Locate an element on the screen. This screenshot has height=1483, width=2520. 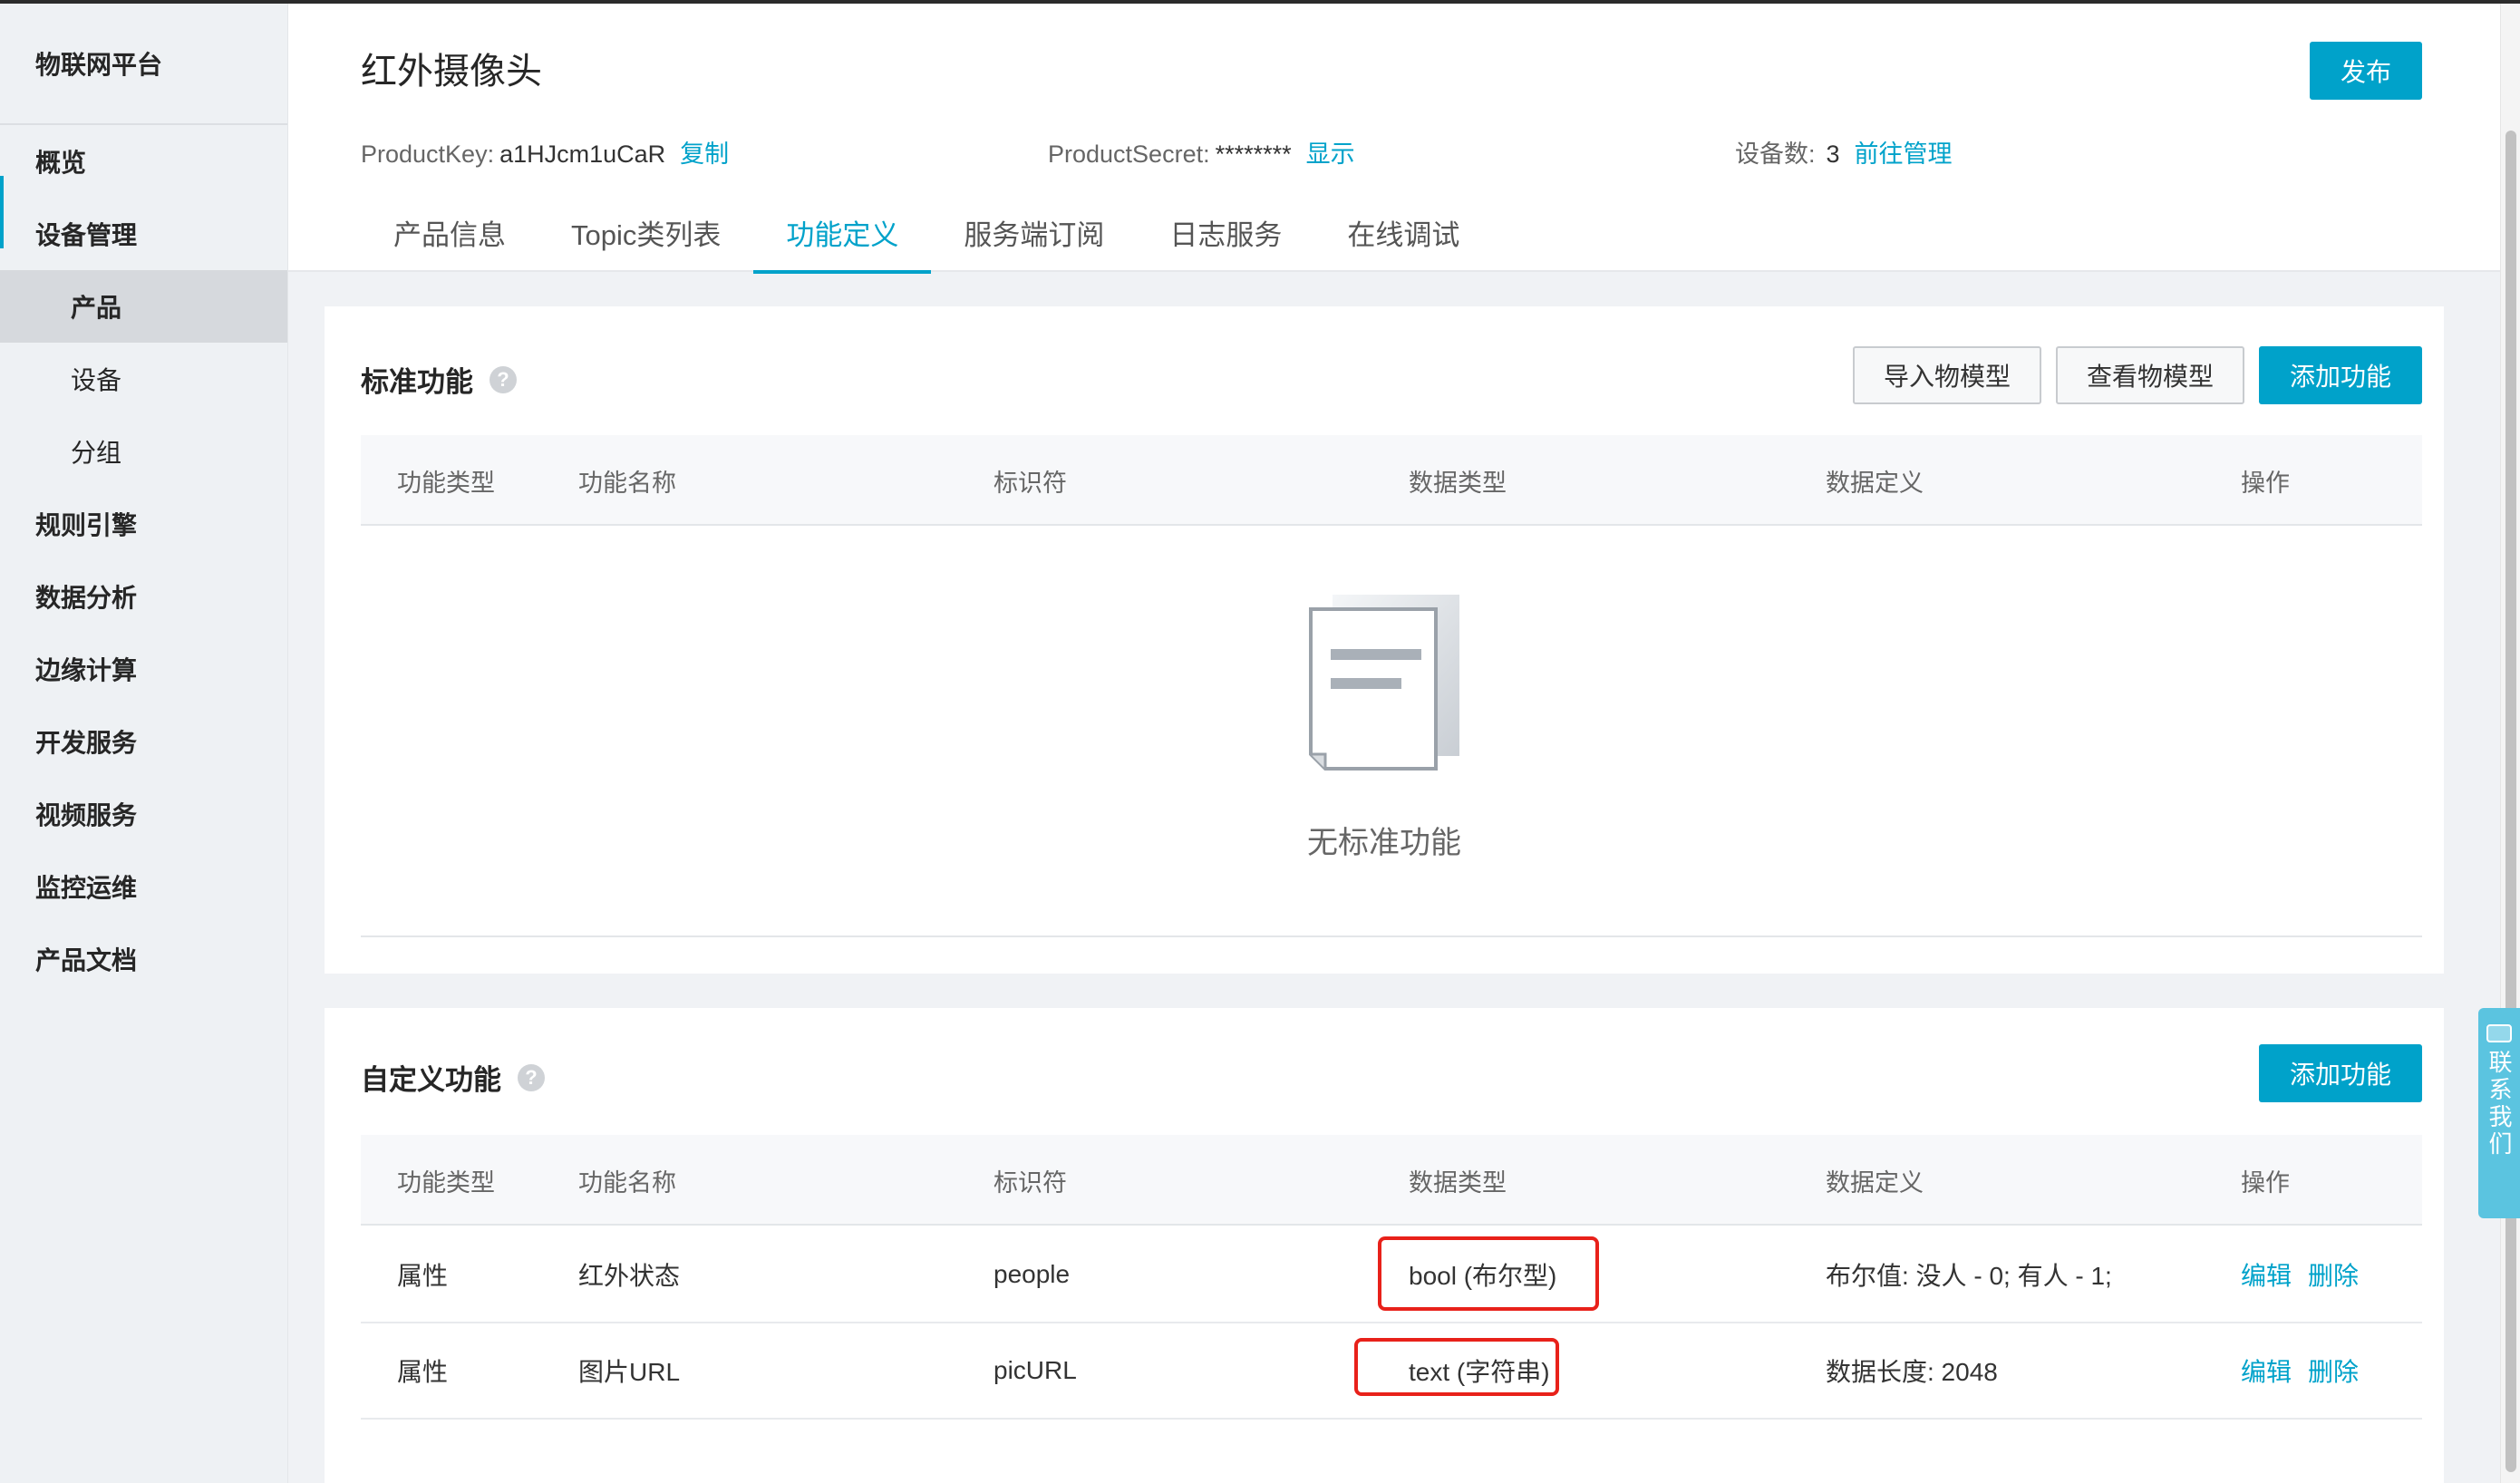
product-key-label: ProductKey: is located at coordinates (428, 155).